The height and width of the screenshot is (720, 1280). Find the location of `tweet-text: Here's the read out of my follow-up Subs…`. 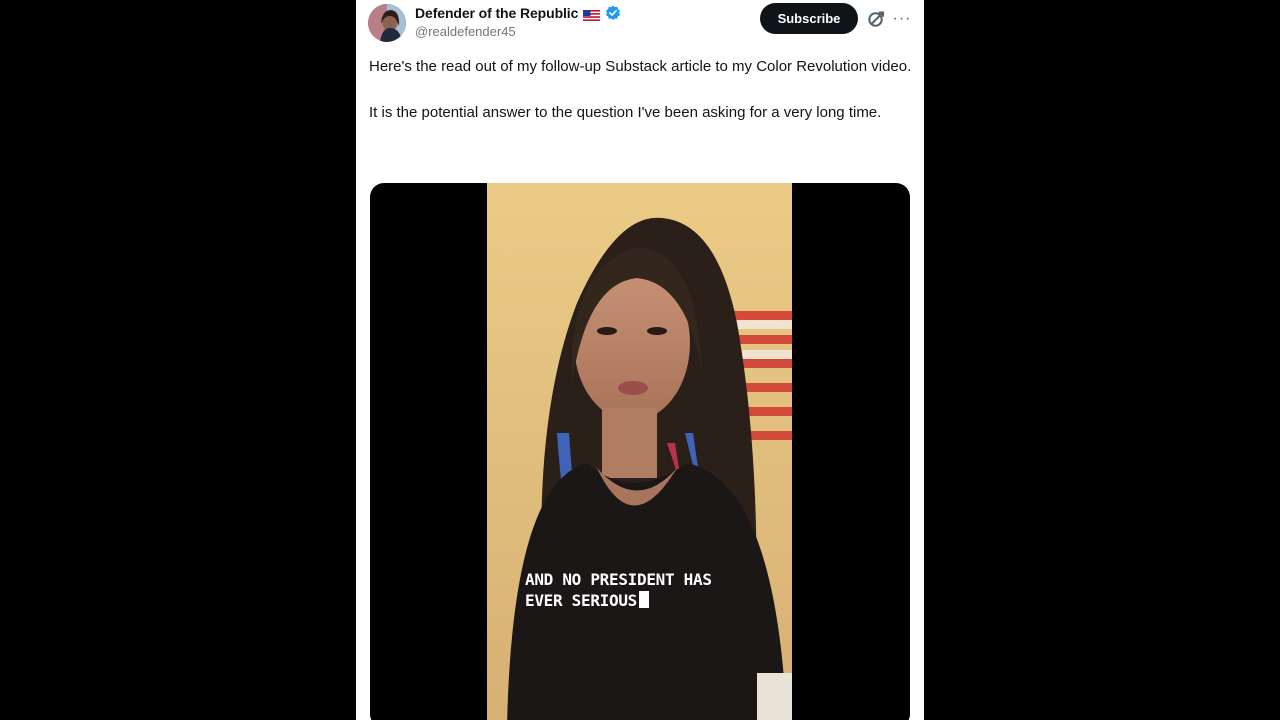

tweet-text: Here's the read out of my follow-up Subs… is located at coordinates (641, 89).